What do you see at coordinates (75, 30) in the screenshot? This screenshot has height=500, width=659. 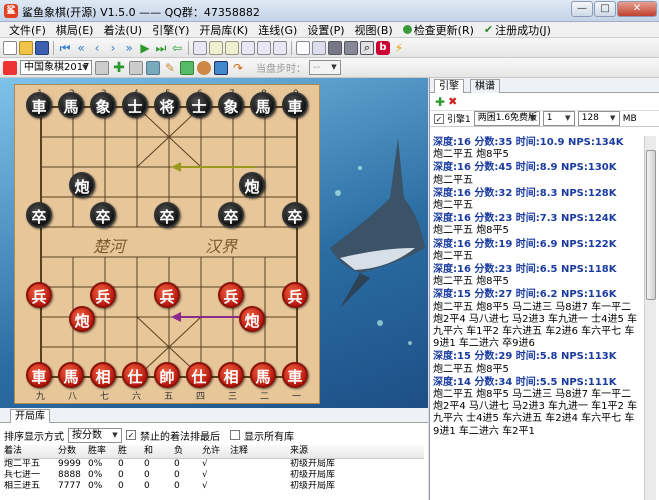 I see `menu-game: 棋局(E)` at bounding box center [75, 30].